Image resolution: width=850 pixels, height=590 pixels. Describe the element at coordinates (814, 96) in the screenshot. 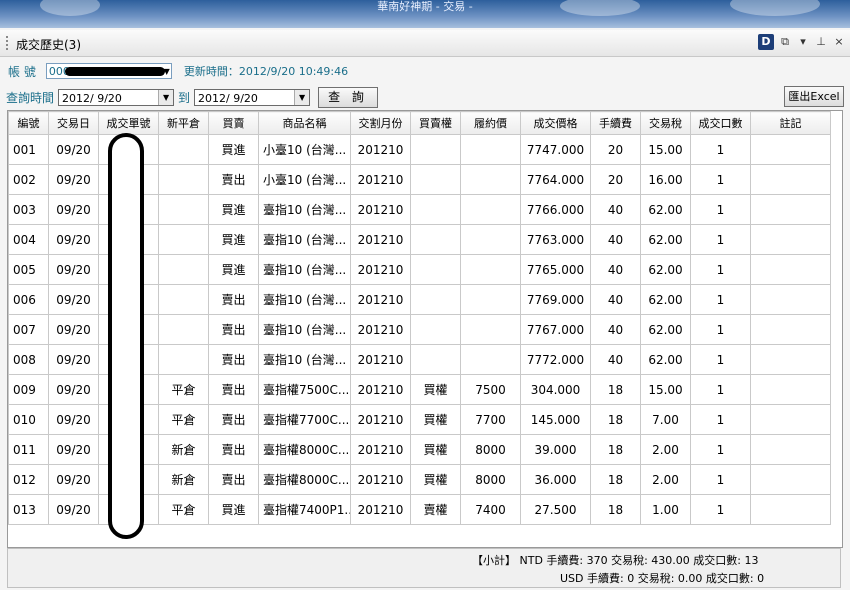

I see `export-excel-button: 匯出Excel` at that location.